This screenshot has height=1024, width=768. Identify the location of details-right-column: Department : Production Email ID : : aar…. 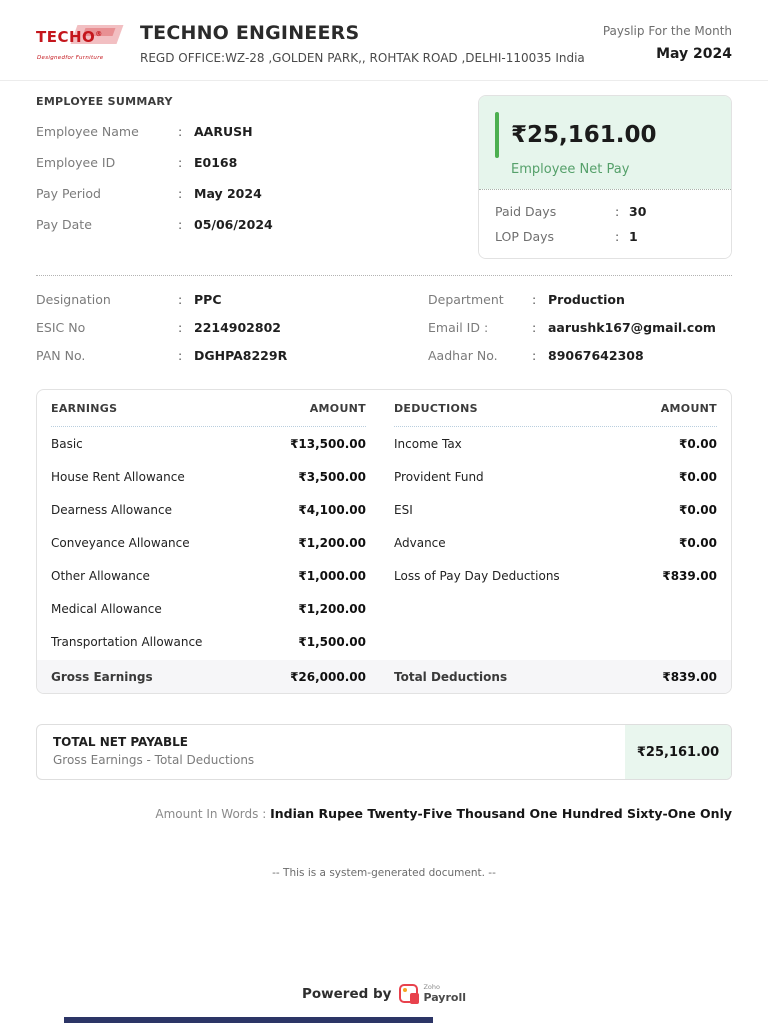
(580, 327).